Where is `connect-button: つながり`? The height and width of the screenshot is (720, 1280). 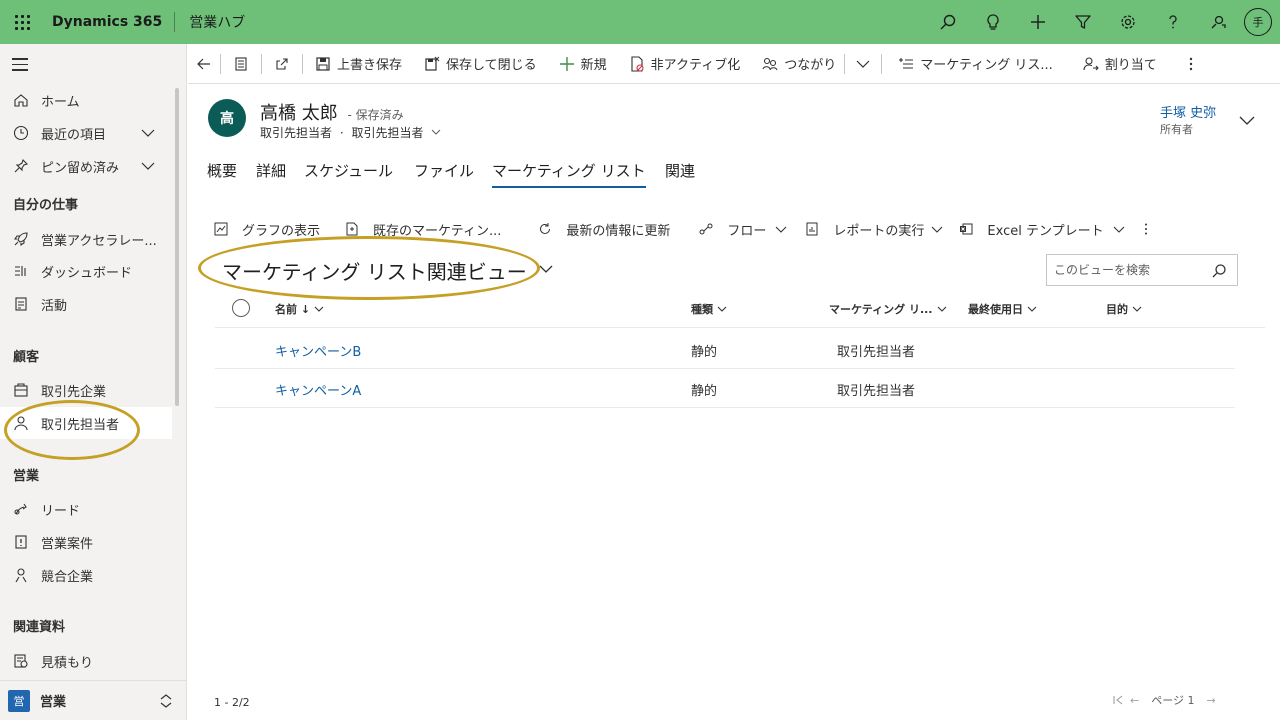
connect-button: つながり is located at coordinates (796, 64).